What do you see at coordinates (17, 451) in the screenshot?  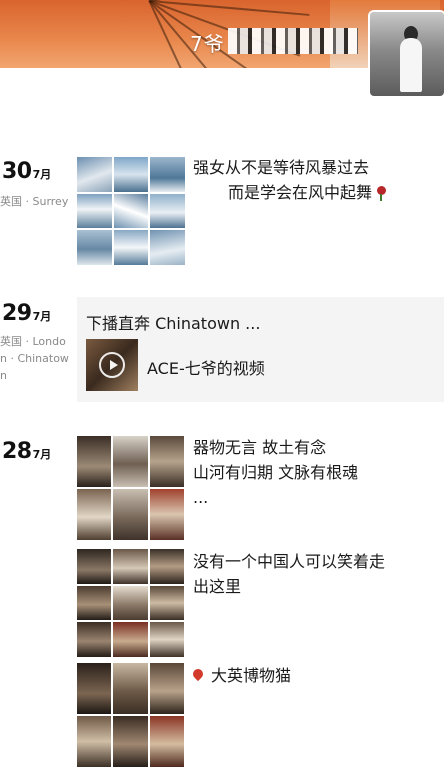 I see `post-day: 28` at bounding box center [17, 451].